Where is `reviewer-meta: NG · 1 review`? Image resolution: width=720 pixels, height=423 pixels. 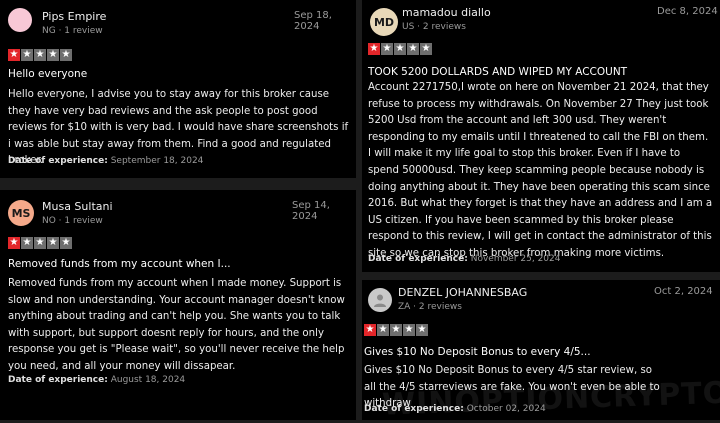 reviewer-meta: NG · 1 review is located at coordinates (72, 31).